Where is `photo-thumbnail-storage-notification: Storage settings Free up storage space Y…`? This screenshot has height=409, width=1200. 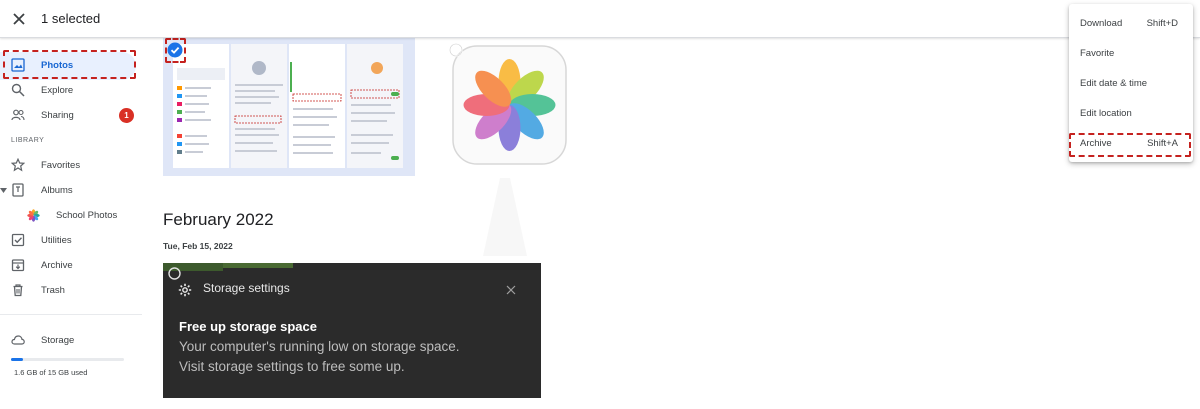 photo-thumbnail-storage-notification: Storage settings Free up storage space Y… is located at coordinates (352, 330).